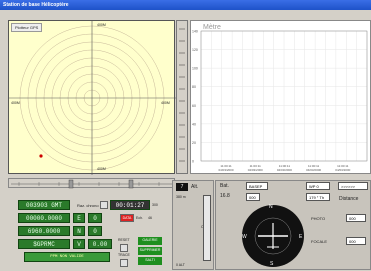 The width and height of the screenshot is (371, 271). I want to click on longitude-field: 6960.0000, so click(44, 231).